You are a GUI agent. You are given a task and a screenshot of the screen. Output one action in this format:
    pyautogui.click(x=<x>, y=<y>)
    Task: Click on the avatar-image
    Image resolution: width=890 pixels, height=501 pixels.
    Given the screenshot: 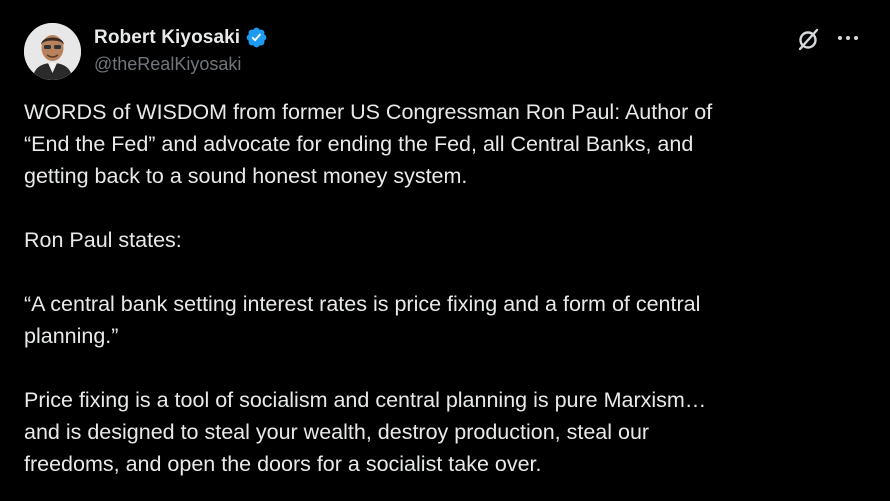 What is the action you would take?
    pyautogui.click(x=52, y=51)
    